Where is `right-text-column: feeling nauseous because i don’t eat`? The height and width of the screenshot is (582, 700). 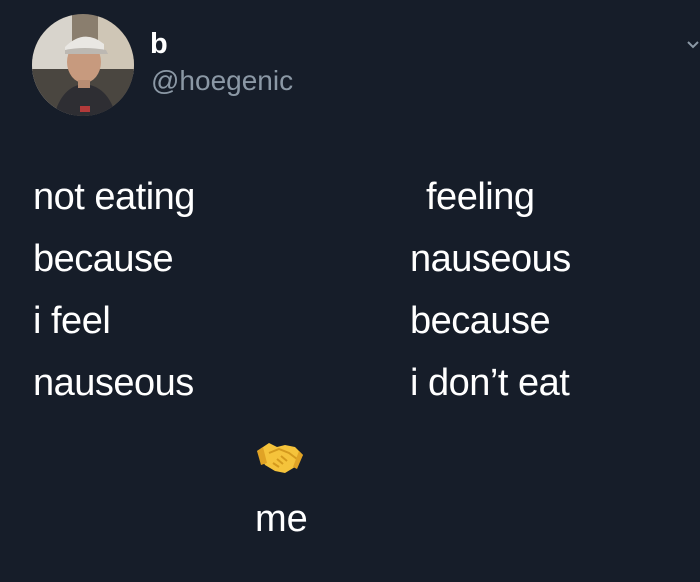 right-text-column: feeling nauseous because i don’t eat is located at coordinates (490, 290).